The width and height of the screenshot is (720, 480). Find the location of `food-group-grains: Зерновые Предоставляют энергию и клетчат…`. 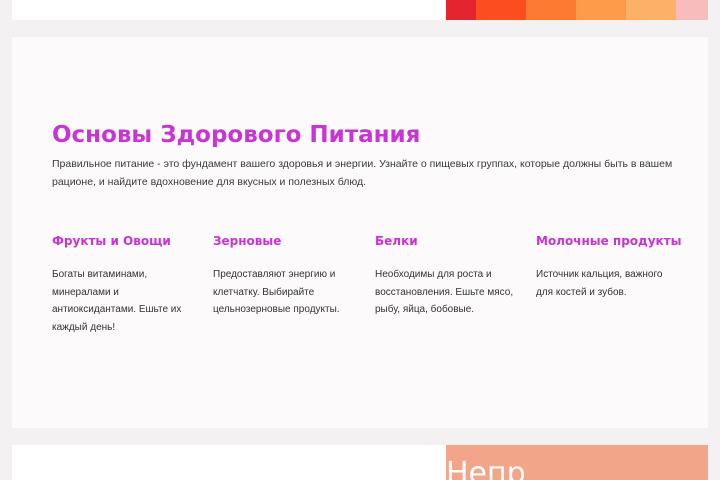

food-group-grains: Зерновые Предоставляют энергию и клетчат… is located at coordinates (285, 276).